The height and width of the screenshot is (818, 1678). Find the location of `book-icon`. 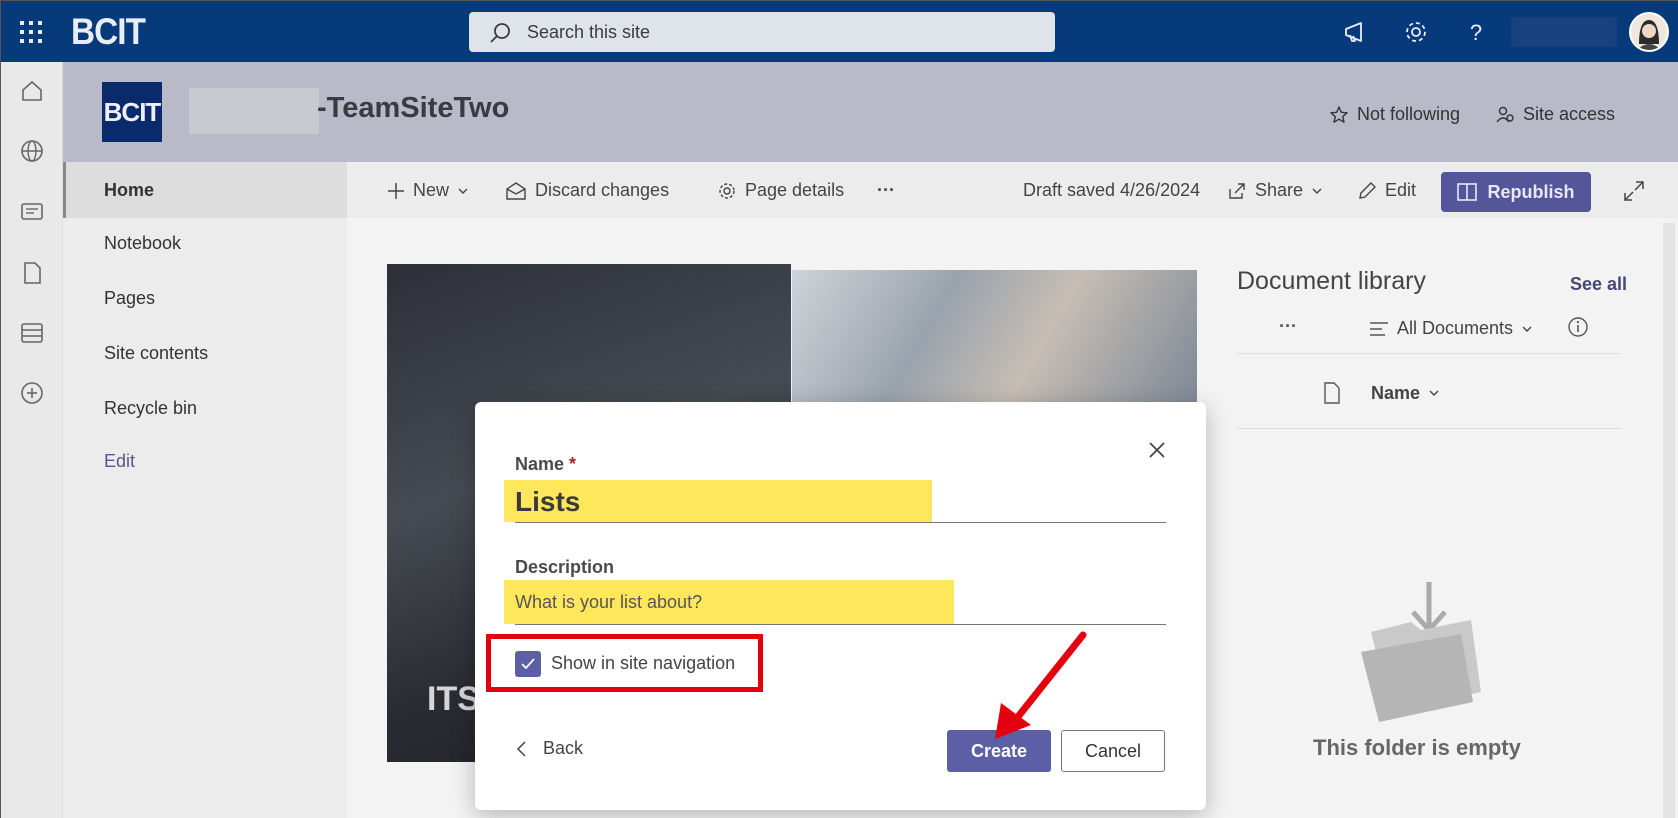

book-icon is located at coordinates (1467, 192).